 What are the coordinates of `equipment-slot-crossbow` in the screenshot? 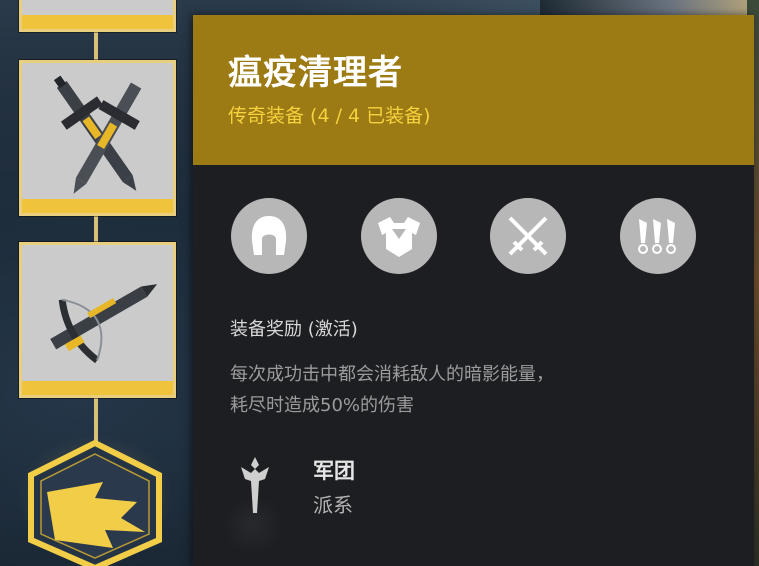 It's located at (97, 320).